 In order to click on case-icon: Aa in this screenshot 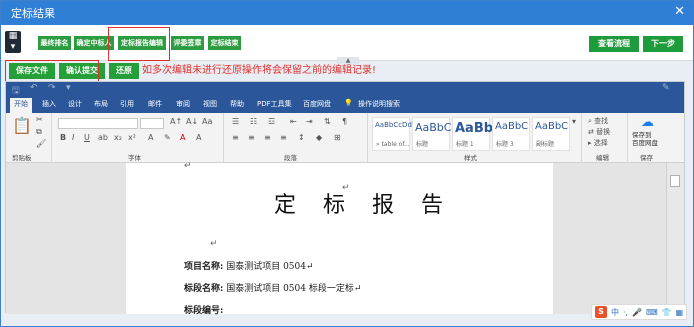, I will do `click(207, 121)`.